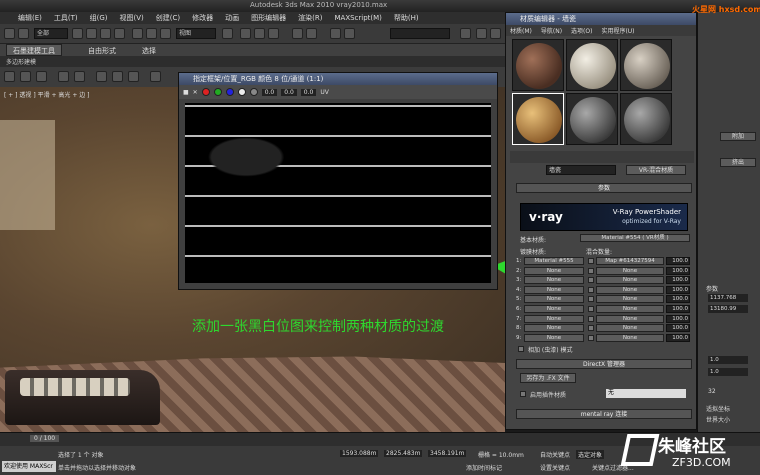 The width and height of the screenshot is (760, 475). I want to click on add-time-tag: 添加时间标记, so click(484, 467).